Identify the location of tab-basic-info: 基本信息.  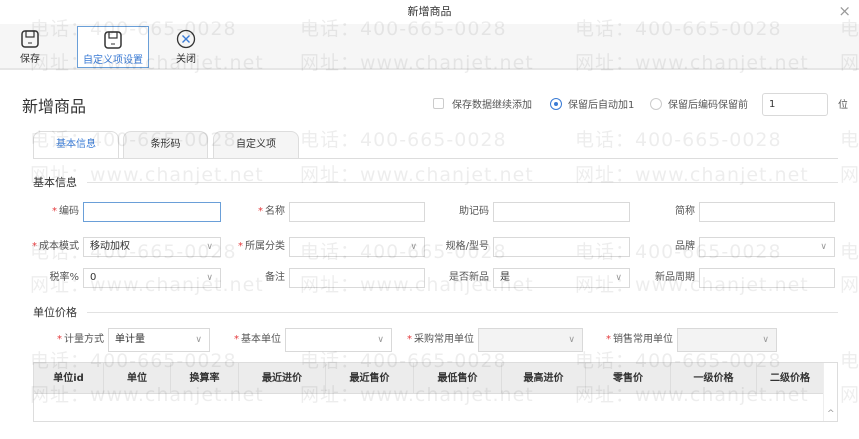
(76, 145).